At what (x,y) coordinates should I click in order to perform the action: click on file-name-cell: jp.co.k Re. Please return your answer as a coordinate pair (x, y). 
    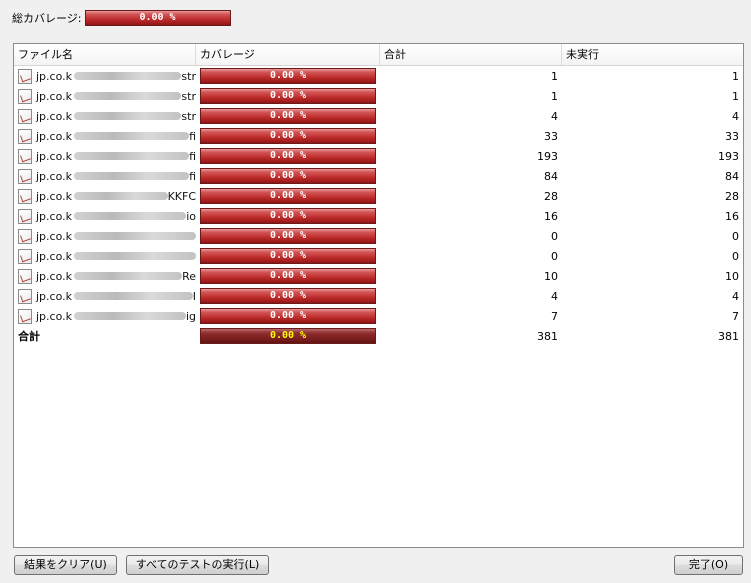
    Looking at the image, I should click on (105, 276).